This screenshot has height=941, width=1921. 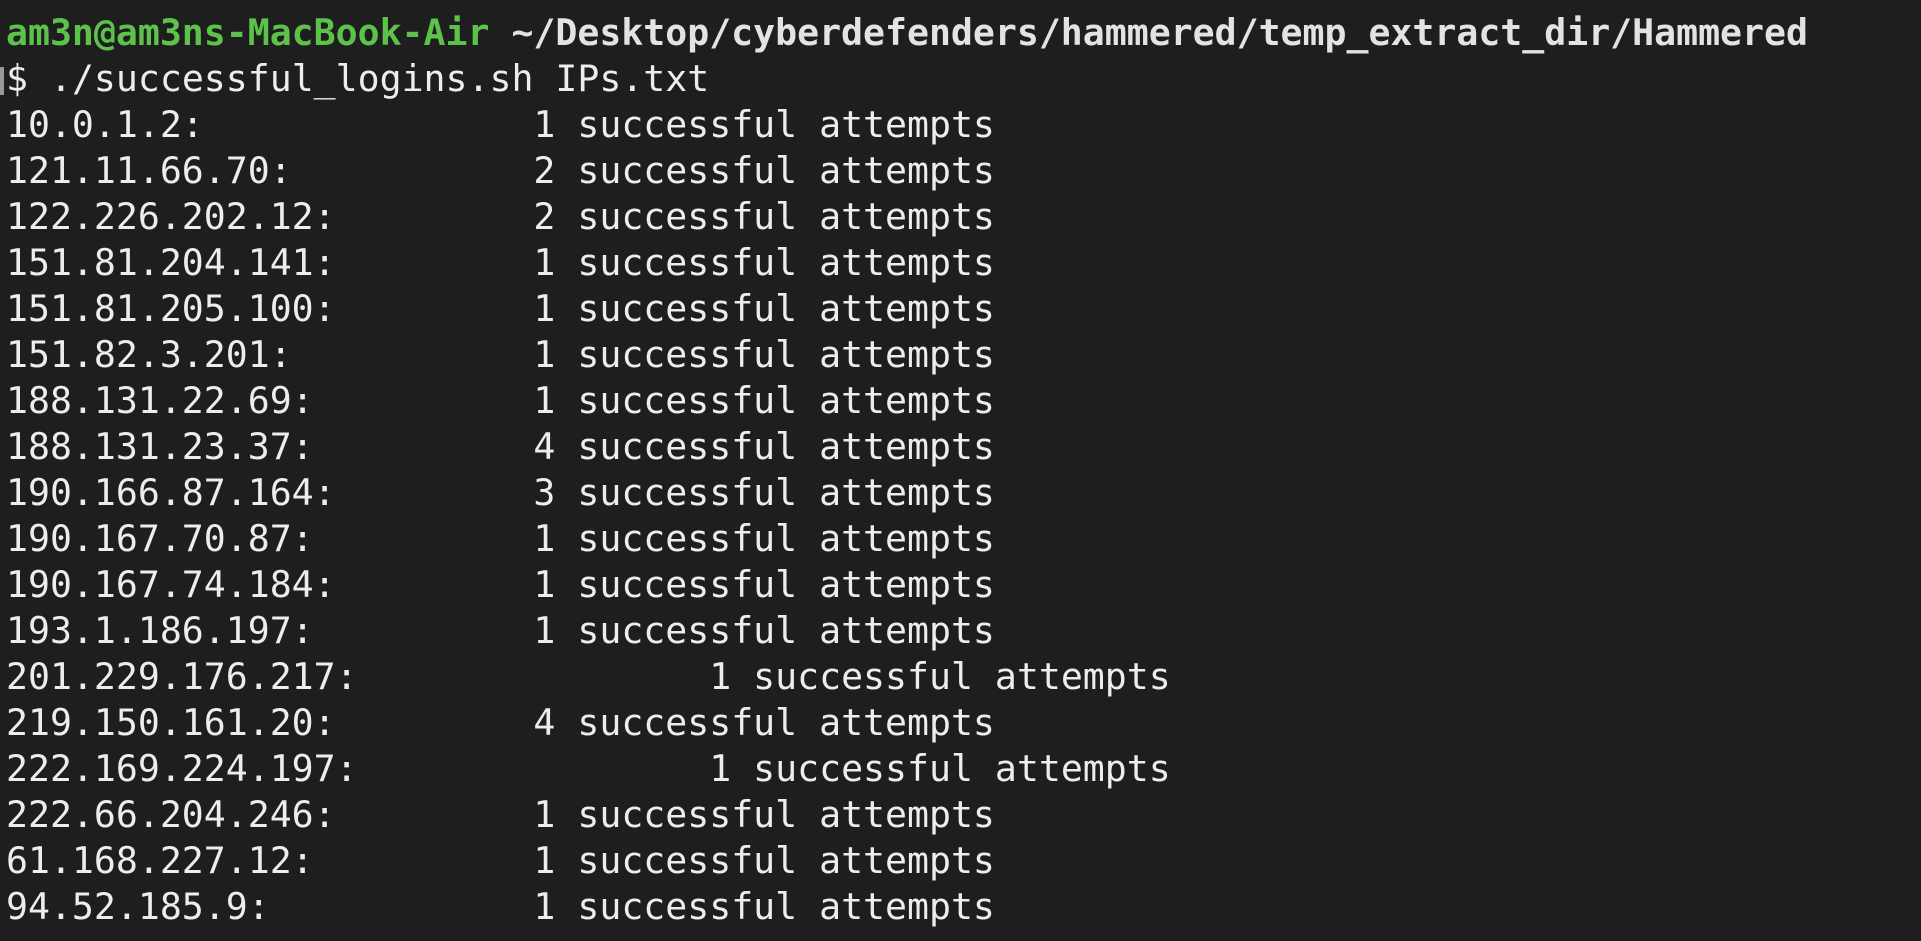 I want to click on output-line: 188.131.22.69: 1 successful attempts, so click(x=963, y=401).